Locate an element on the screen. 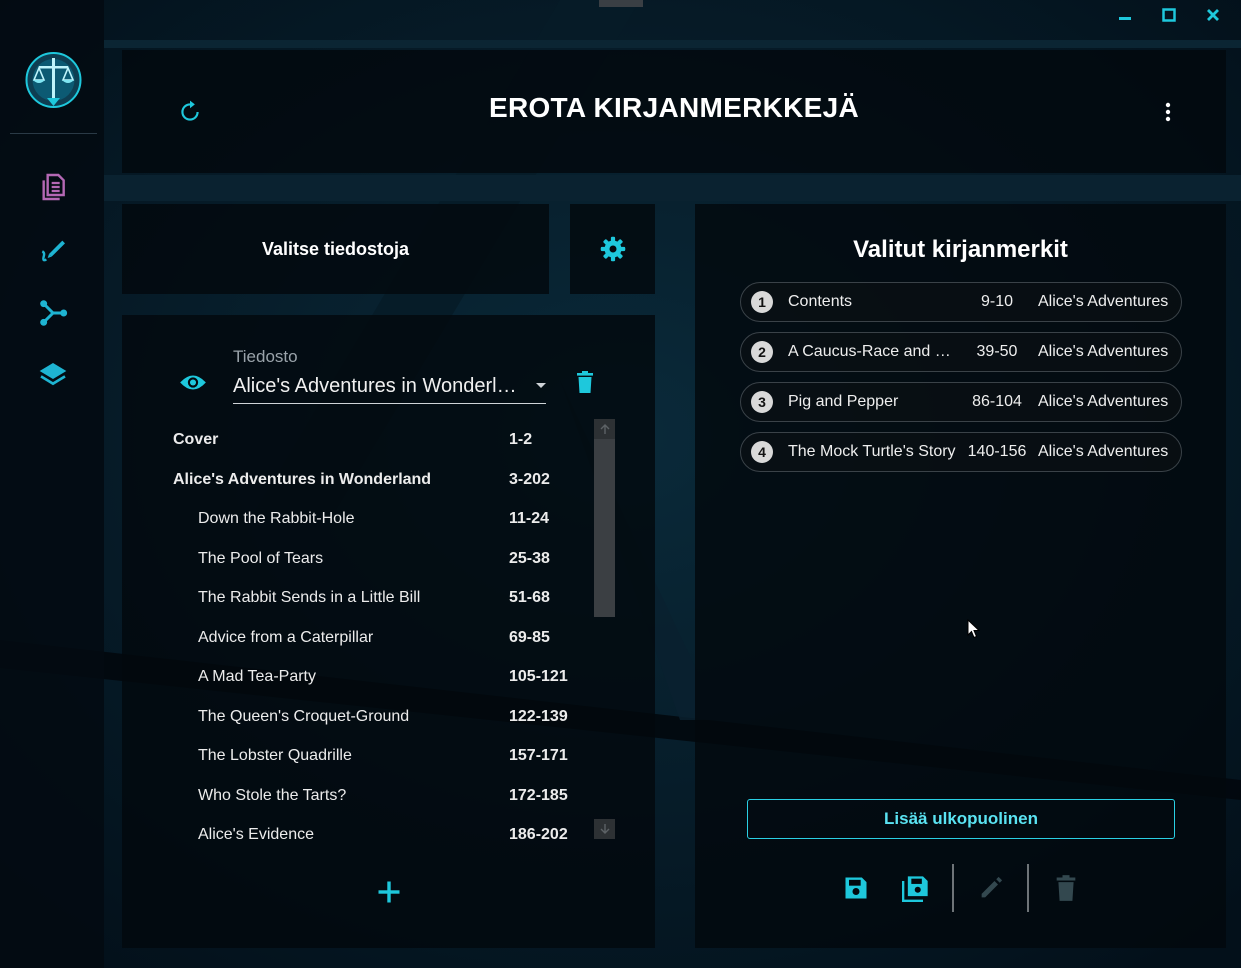 The height and width of the screenshot is (968, 1241). bookmark-row: The Rabbit Sends in a Little Bill 51-68 is located at coordinates (357, 598).